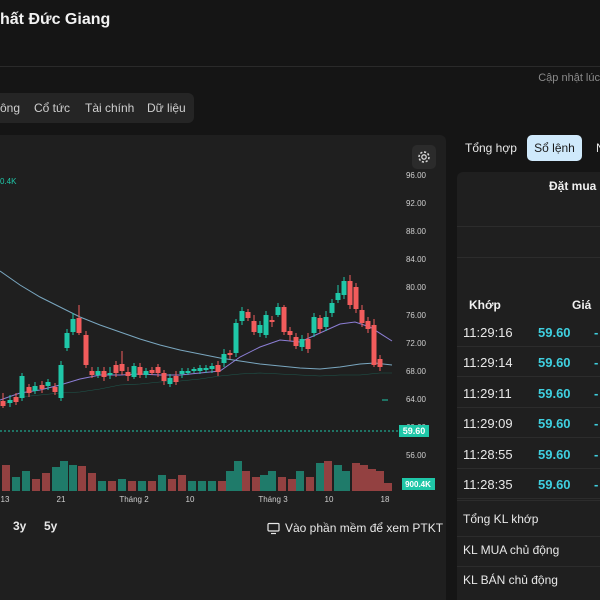 This screenshot has width=600, height=600. Describe the element at coordinates (416, 287) in the screenshot. I see `price-tick: 80.00` at that location.